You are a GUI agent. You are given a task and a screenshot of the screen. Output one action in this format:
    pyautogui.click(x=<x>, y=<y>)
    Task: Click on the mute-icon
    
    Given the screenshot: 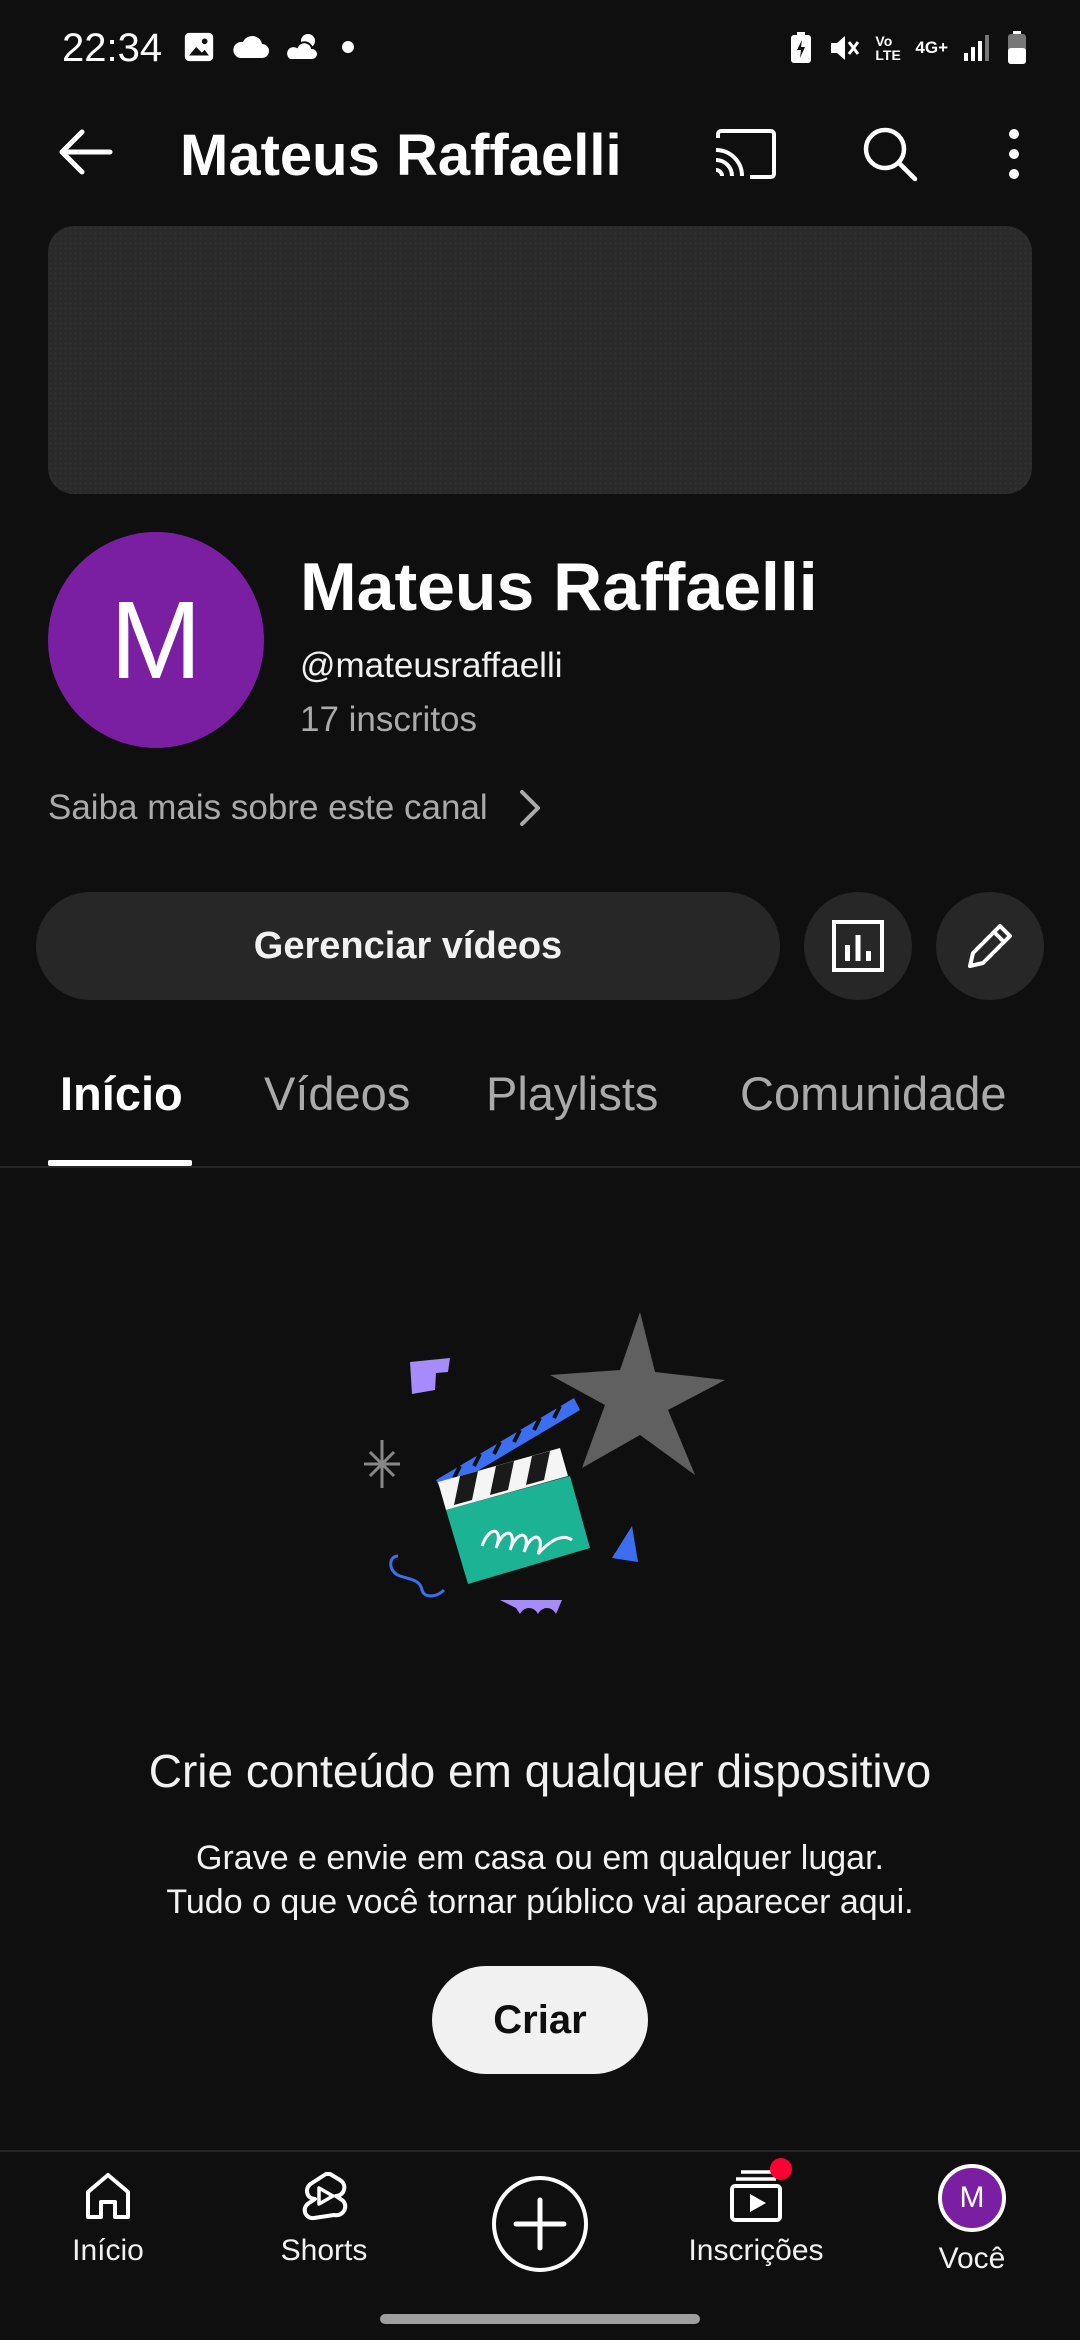 What is the action you would take?
    pyautogui.click(x=845, y=48)
    